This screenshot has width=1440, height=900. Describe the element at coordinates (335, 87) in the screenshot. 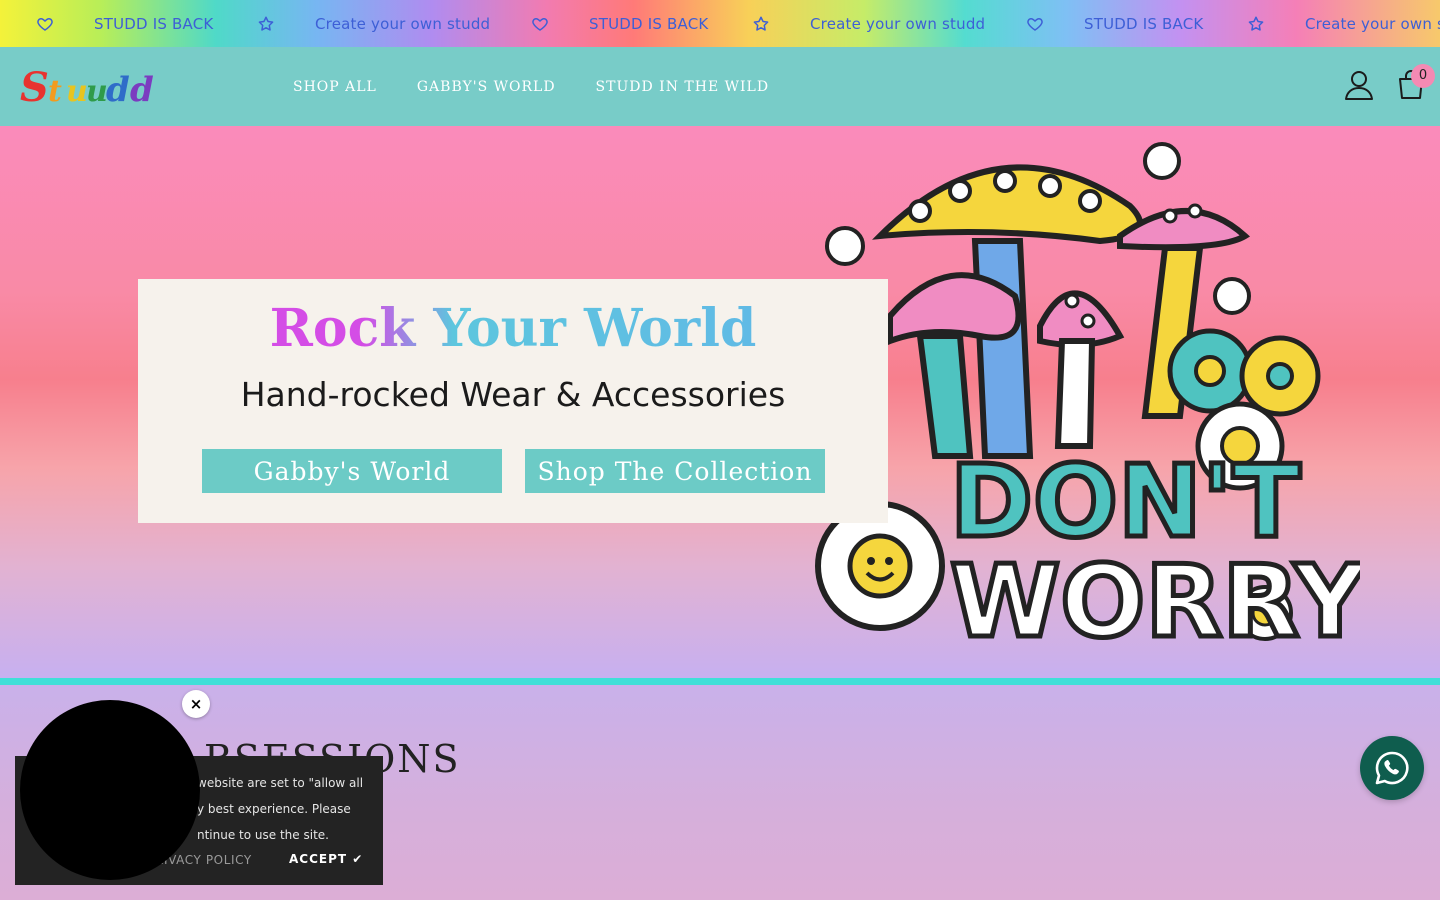

I see `nav-shop-all: SHOP ALL` at that location.